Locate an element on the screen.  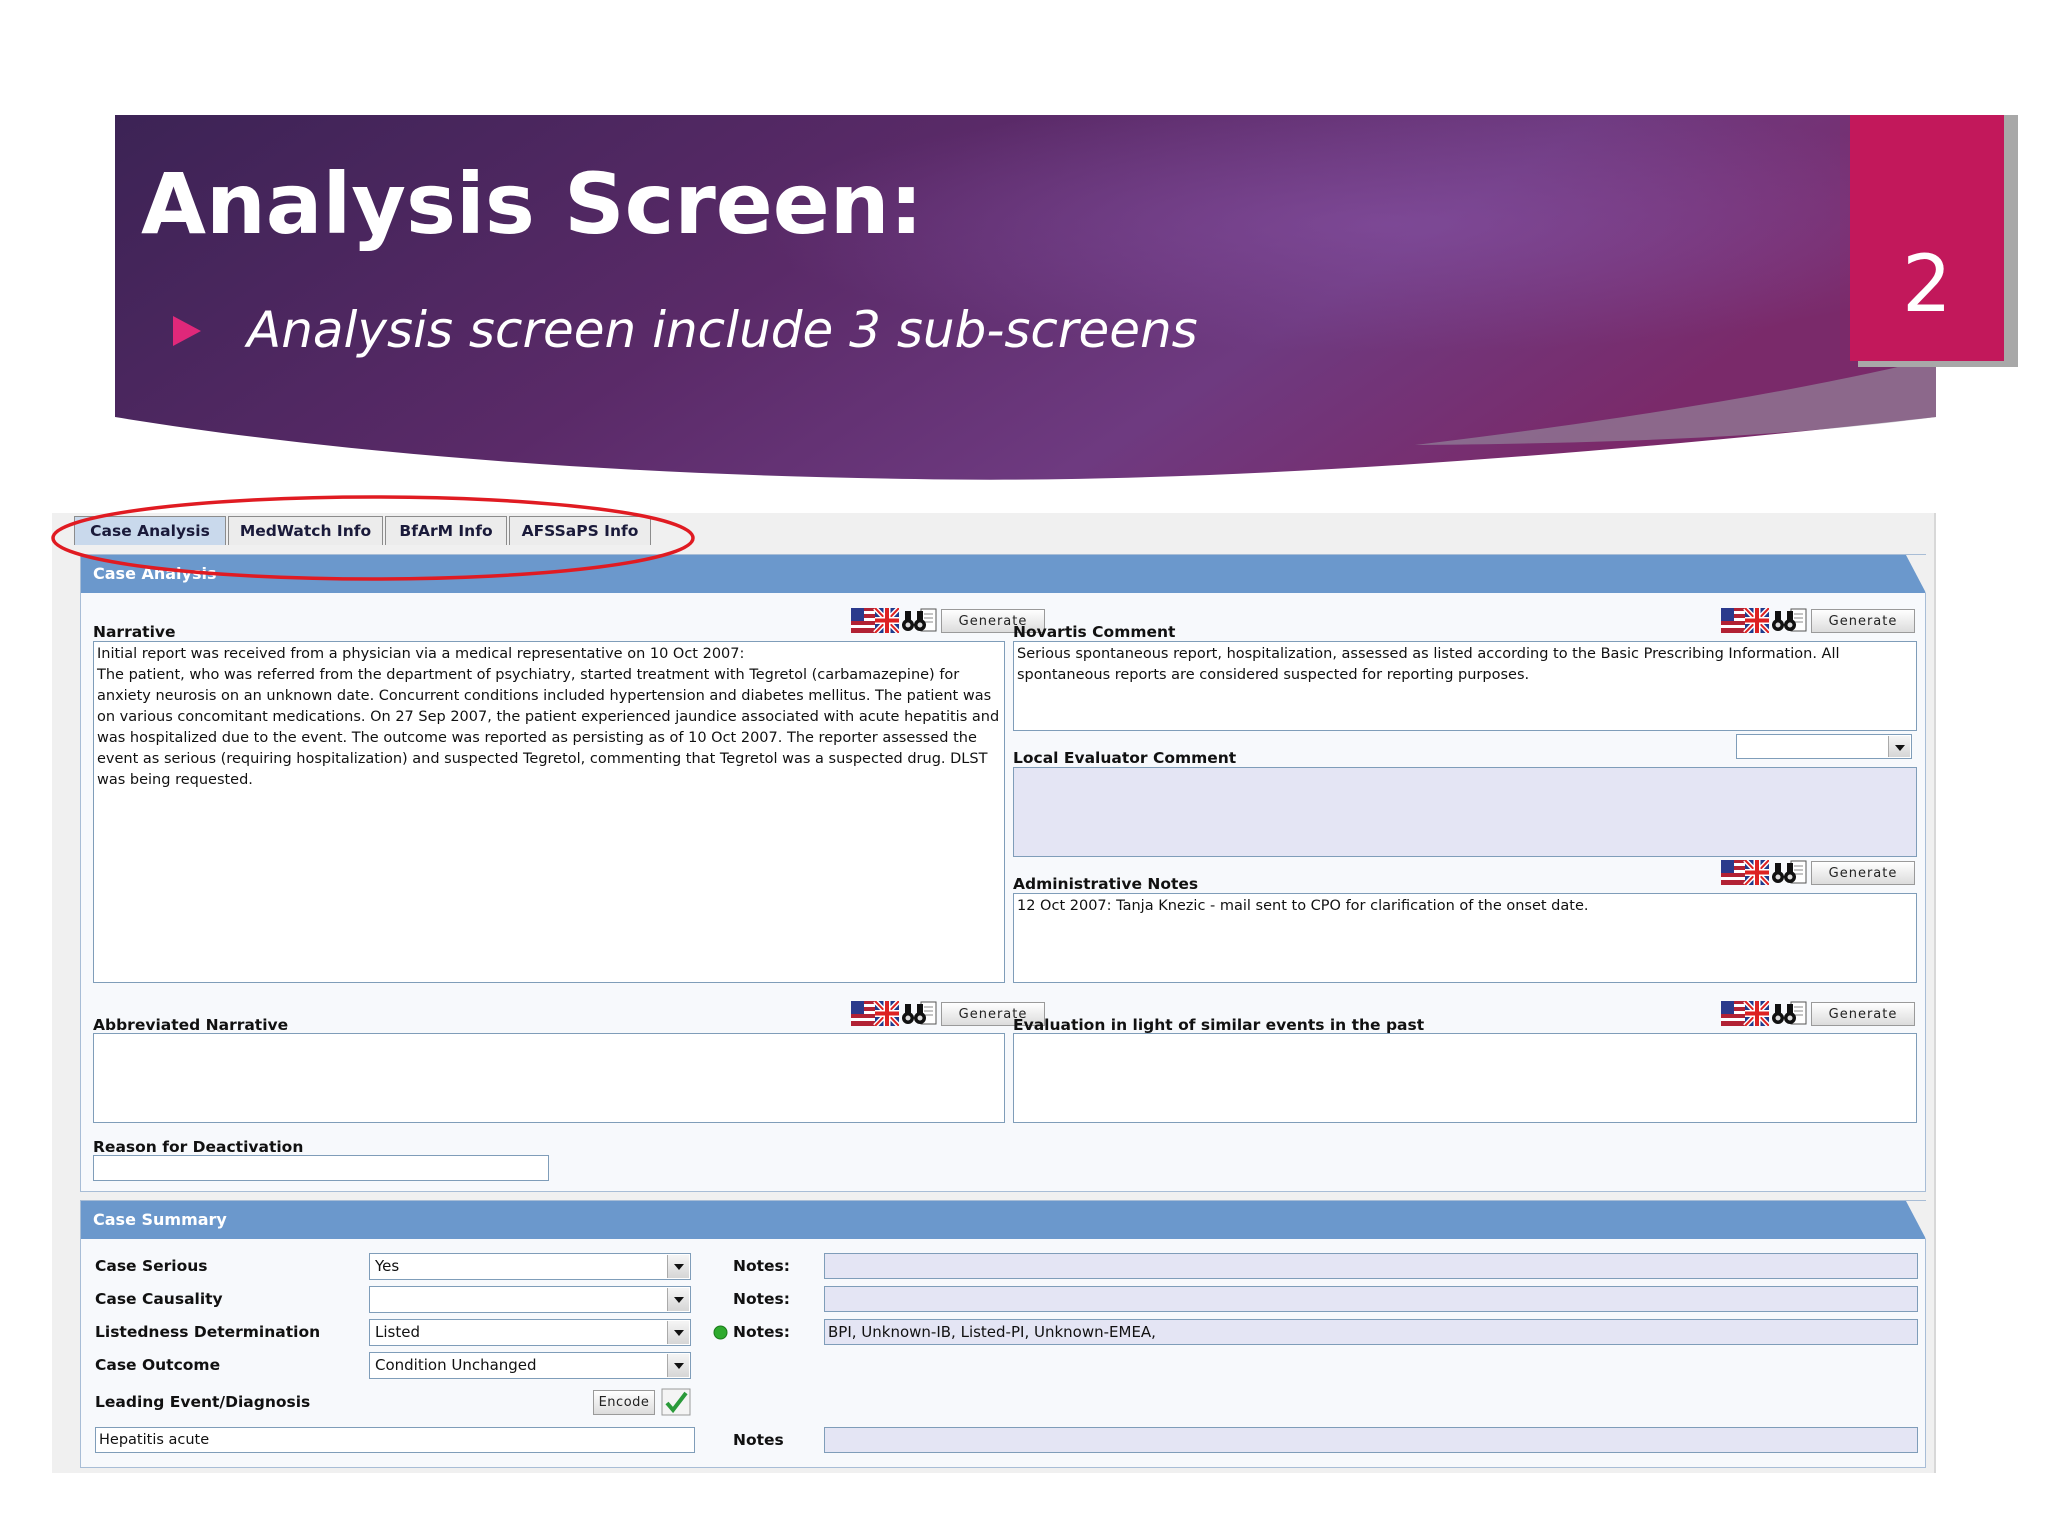
checkmark-icon is located at coordinates (676, 1402).